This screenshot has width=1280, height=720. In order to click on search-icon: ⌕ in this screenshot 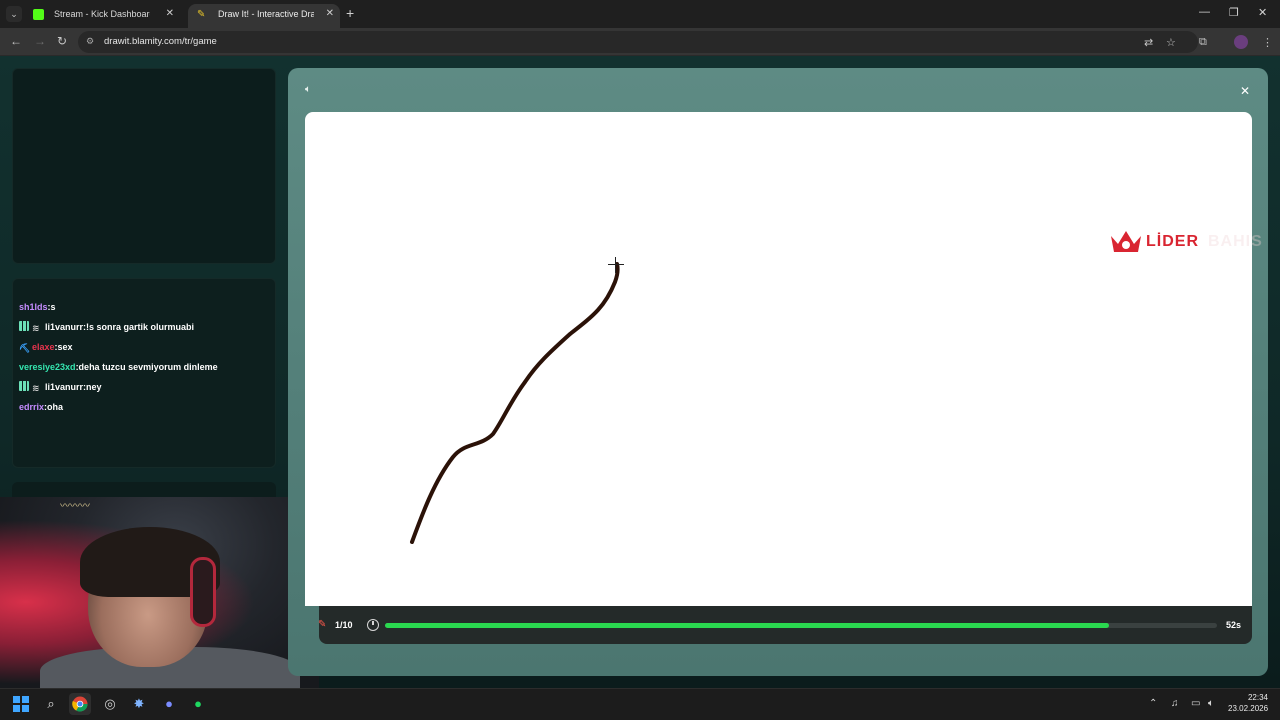, I will do `click(51, 704)`.